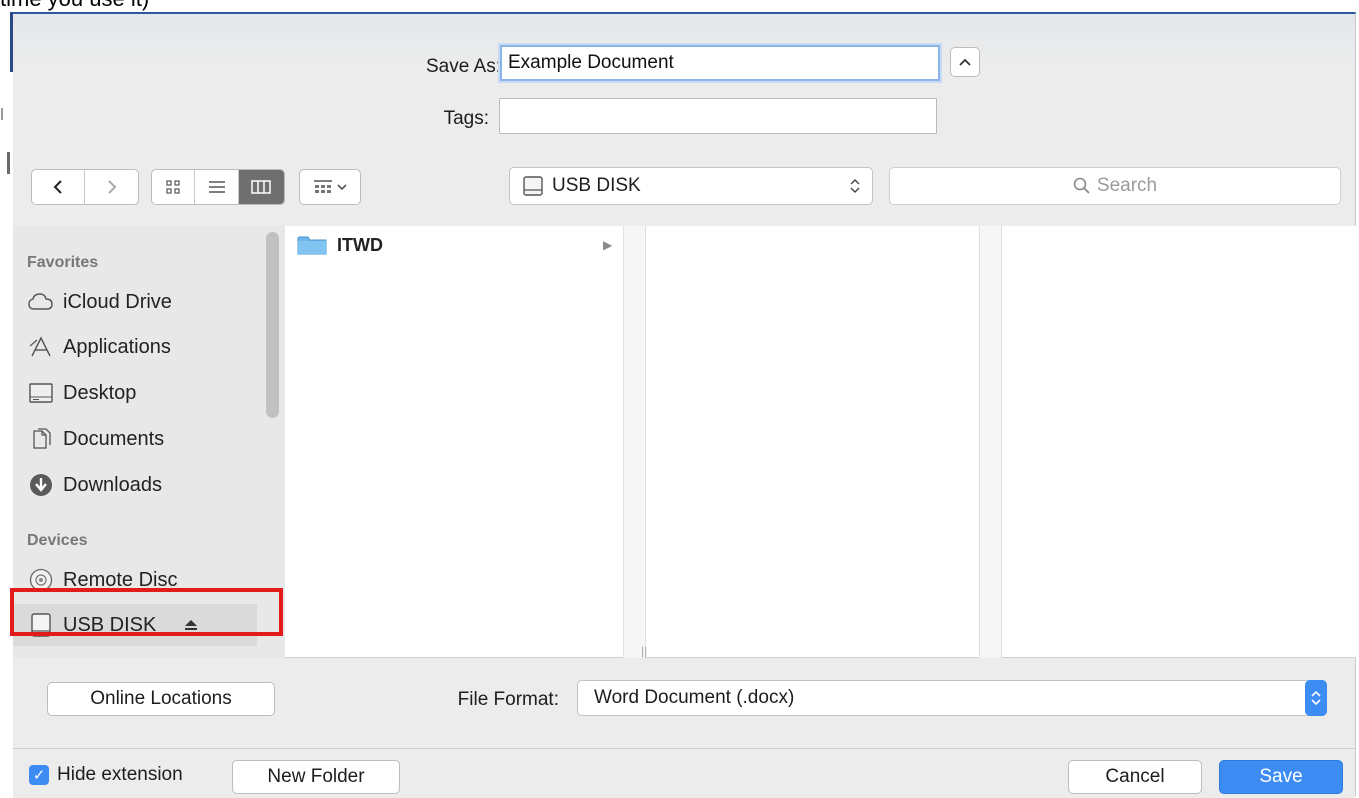 The width and height of the screenshot is (1359, 798). Describe the element at coordinates (41, 485) in the screenshot. I see `downloads-icon` at that location.